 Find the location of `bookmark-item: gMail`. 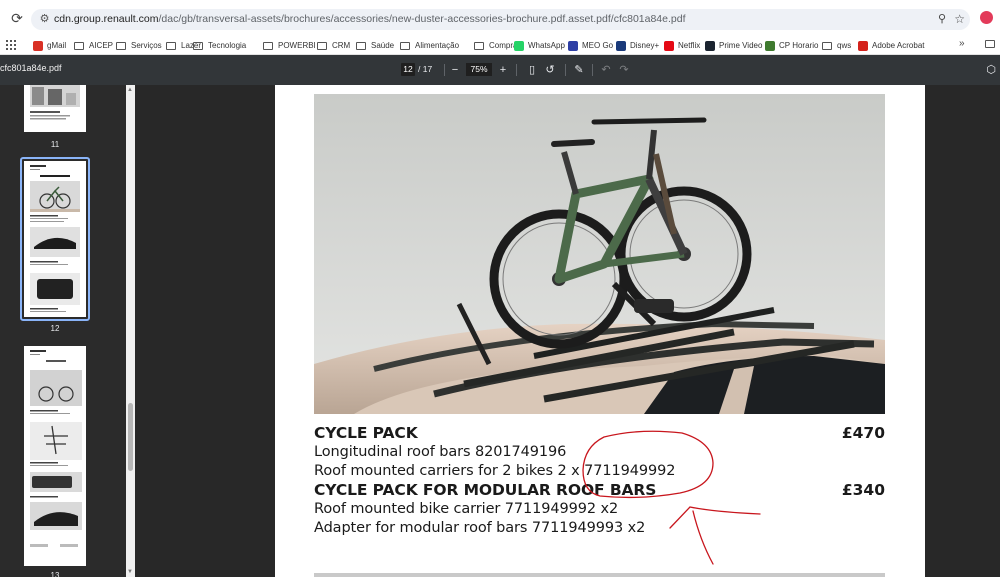

bookmark-item: gMail is located at coordinates (49, 45).